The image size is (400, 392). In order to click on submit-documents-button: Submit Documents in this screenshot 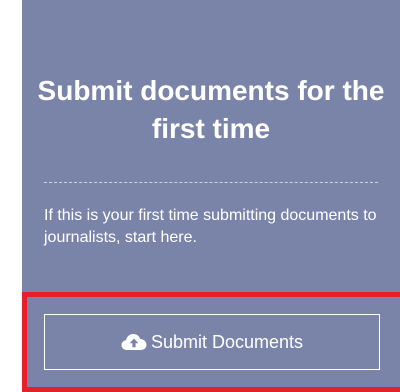, I will do `click(212, 342)`.